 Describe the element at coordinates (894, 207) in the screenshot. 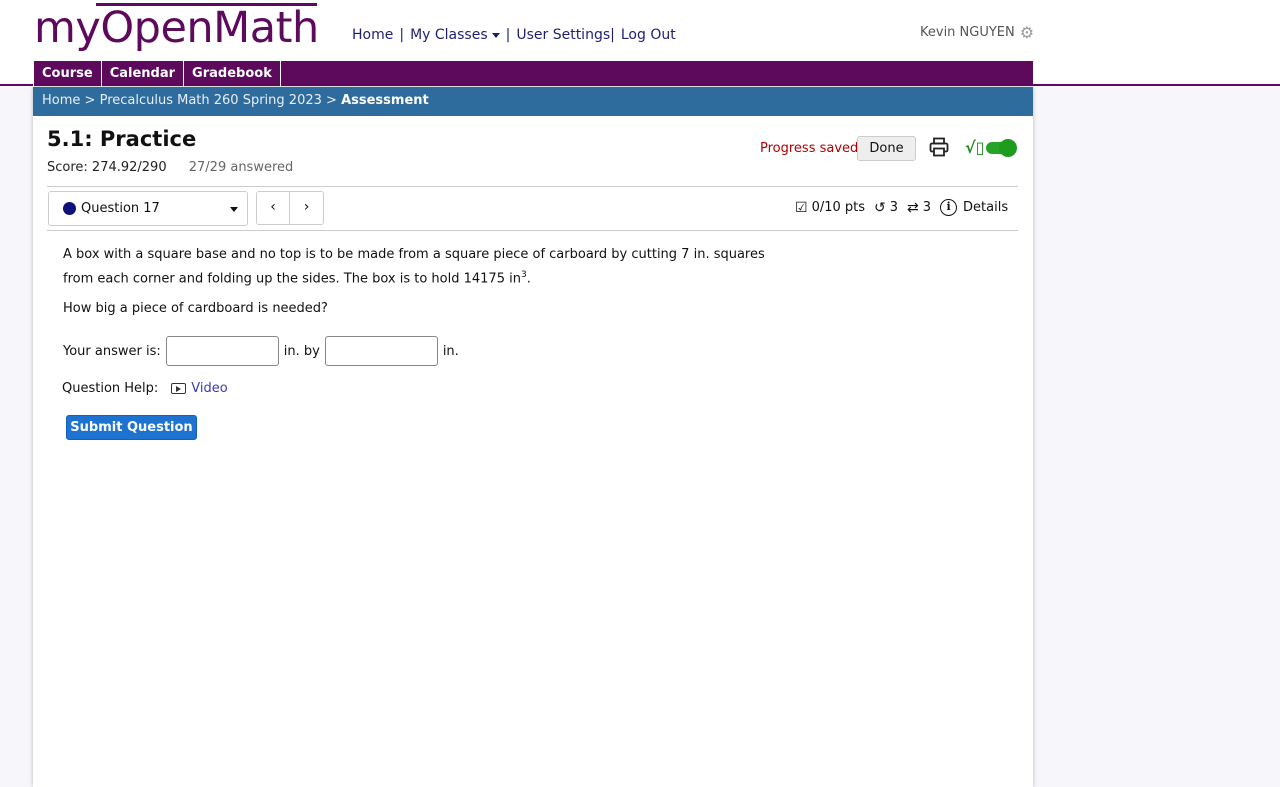

I see `retries-value: 3` at that location.